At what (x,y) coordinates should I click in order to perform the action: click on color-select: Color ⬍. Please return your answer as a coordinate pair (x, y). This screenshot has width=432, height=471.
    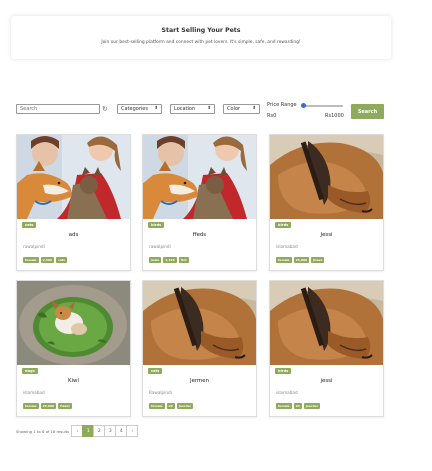
    Looking at the image, I should click on (241, 109).